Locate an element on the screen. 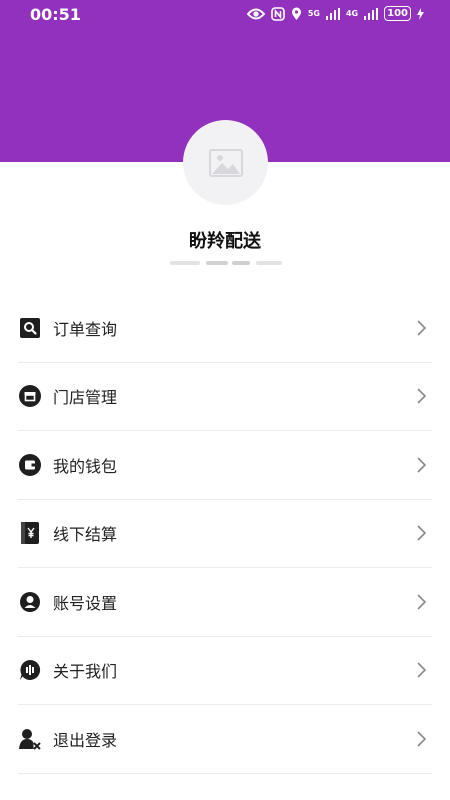  menu-item-order-query: 订单查询 is located at coordinates (225, 328).